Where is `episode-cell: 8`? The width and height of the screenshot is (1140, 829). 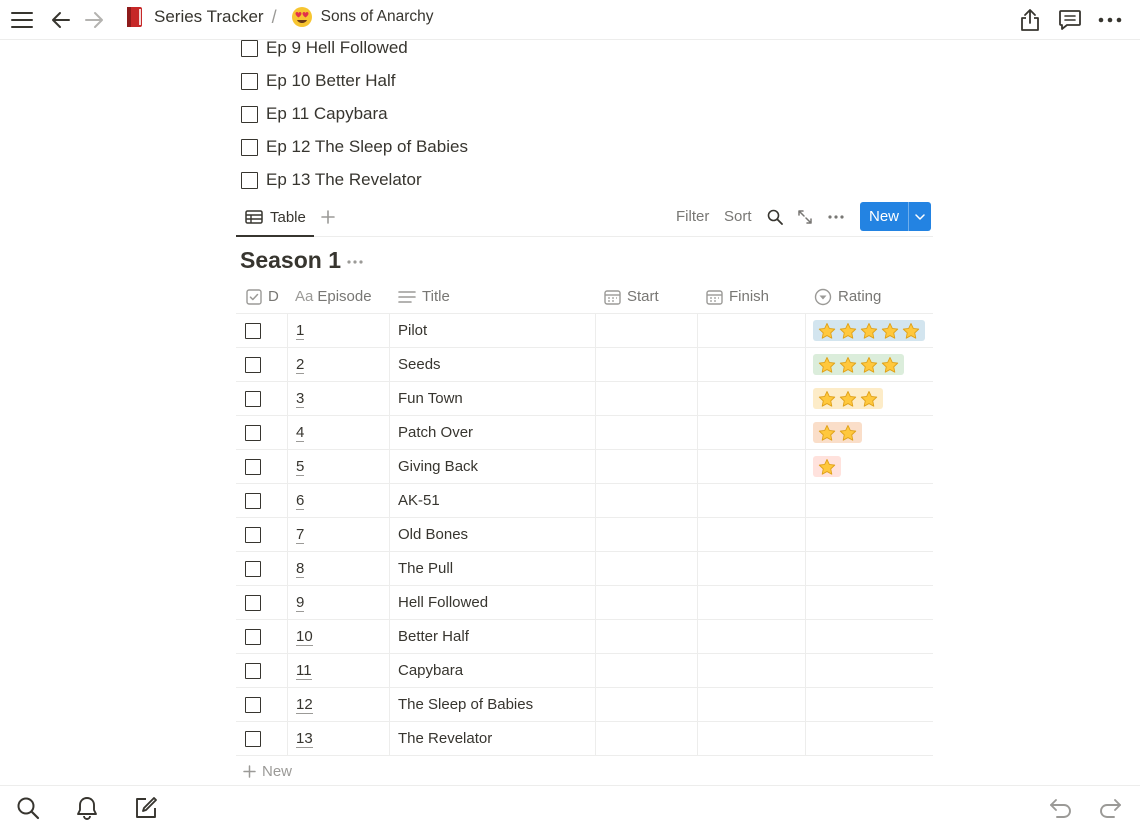 episode-cell: 8 is located at coordinates (300, 568).